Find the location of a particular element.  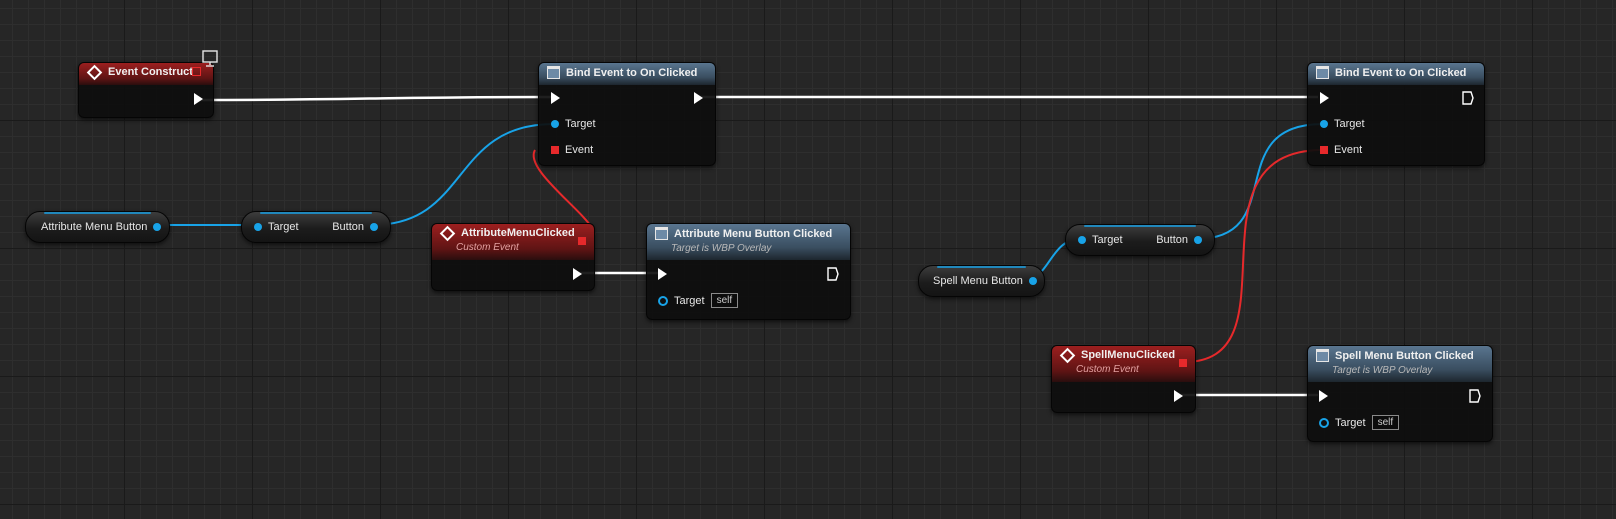

spell-menu-clicked-event-node: SpellMenuClicked Custom Event is located at coordinates (1123, 379).